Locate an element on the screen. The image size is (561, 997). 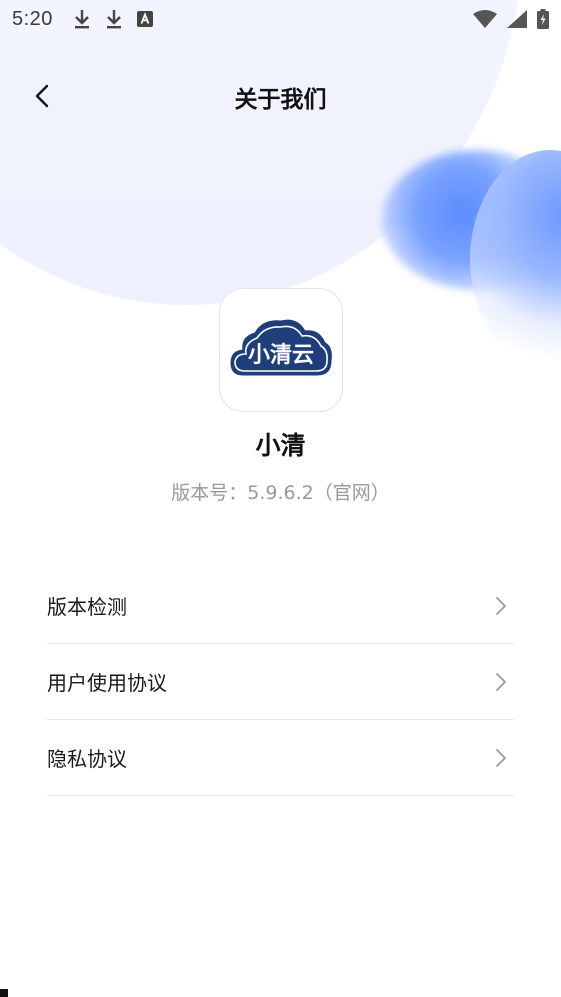
signal-icon is located at coordinates (517, 19).